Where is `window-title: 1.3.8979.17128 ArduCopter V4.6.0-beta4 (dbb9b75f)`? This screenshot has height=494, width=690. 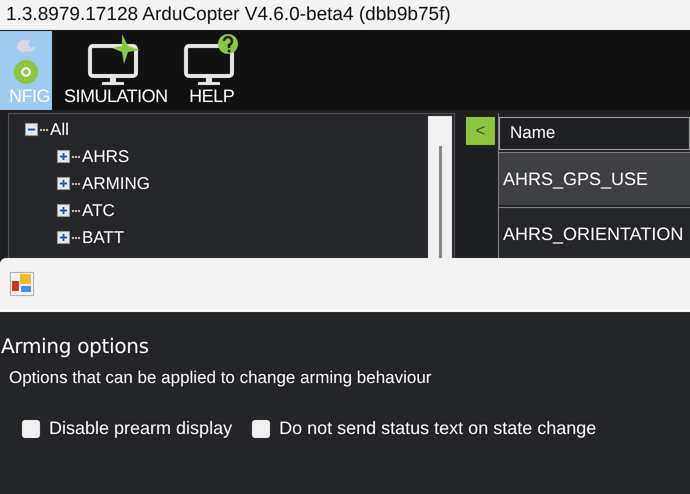 window-title: 1.3.8979.17128 ArduCopter V4.6.0-beta4 (dbb9b75f) is located at coordinates (228, 15).